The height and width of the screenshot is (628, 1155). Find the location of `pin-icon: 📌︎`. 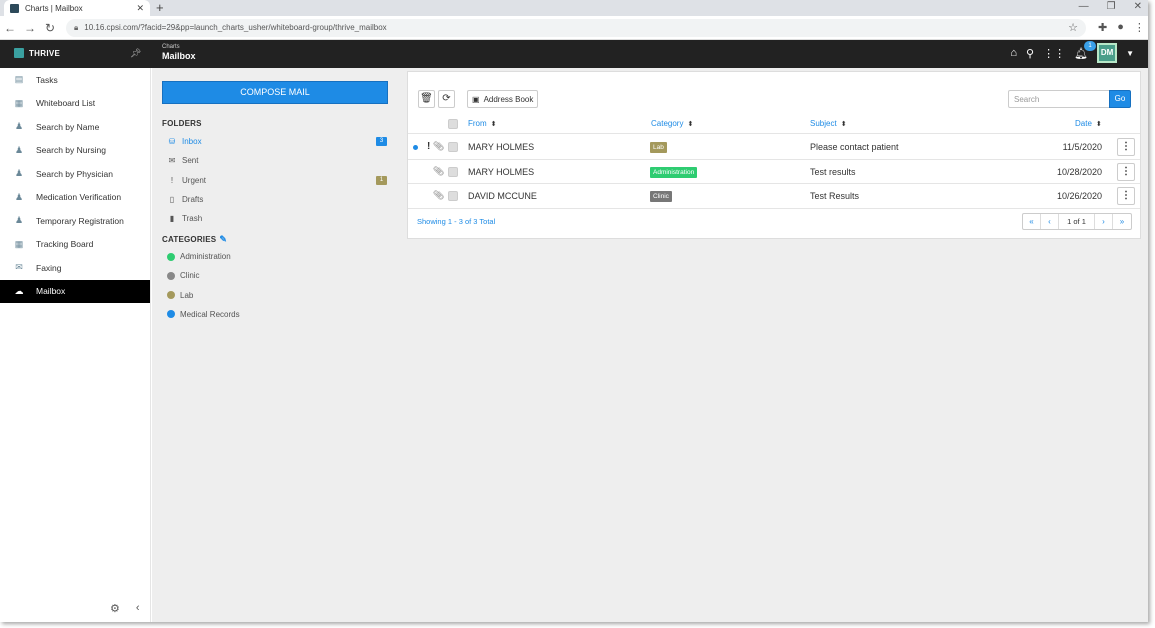

pin-icon: 📌︎ is located at coordinates (135, 53).